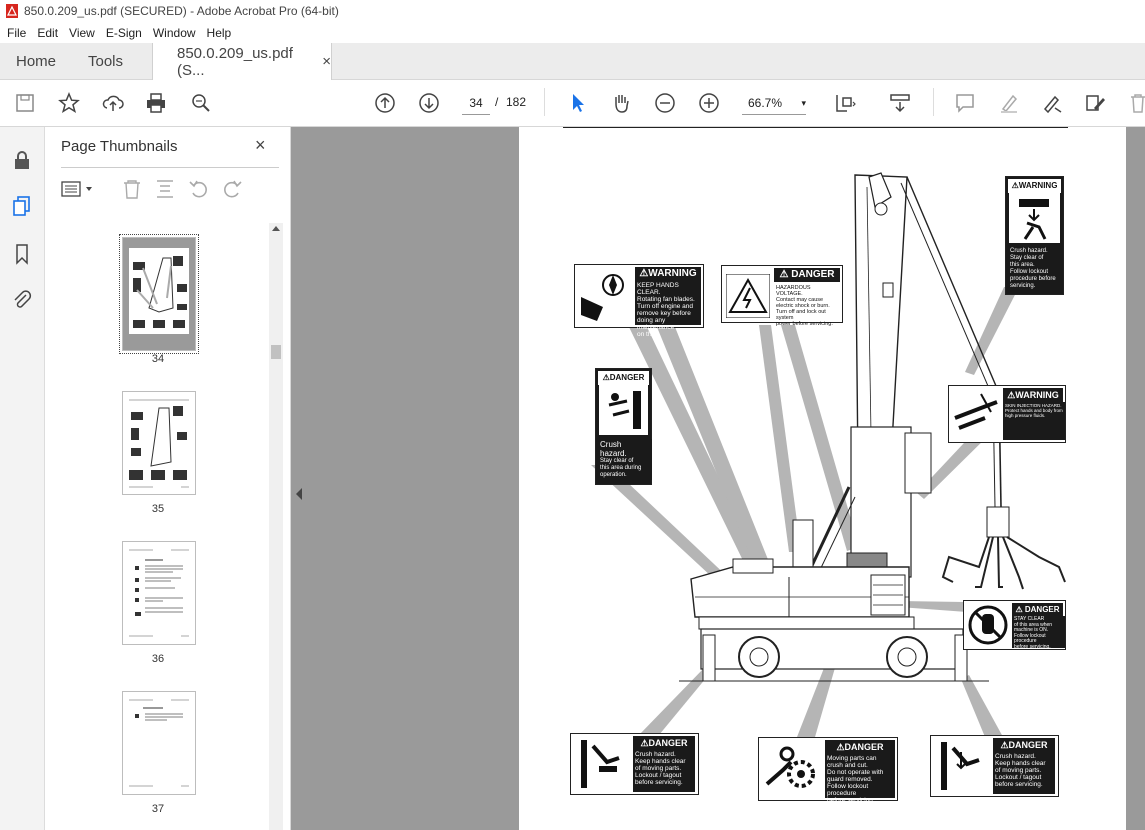 Image resolution: width=1145 pixels, height=830 pixels. I want to click on options-menu-icon, so click(78, 189).